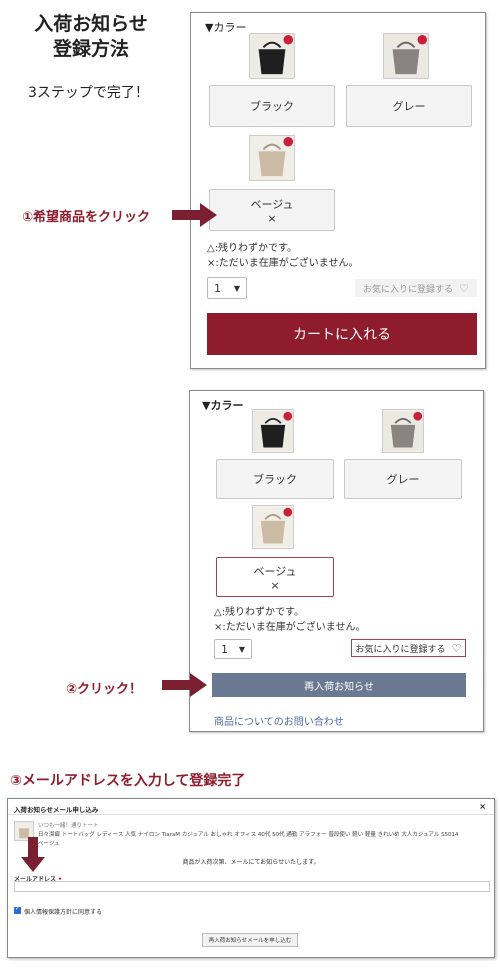 This screenshot has width=500, height=980. I want to click on product-breadcrumb: いつも一緒！通りトート, so click(68, 826).